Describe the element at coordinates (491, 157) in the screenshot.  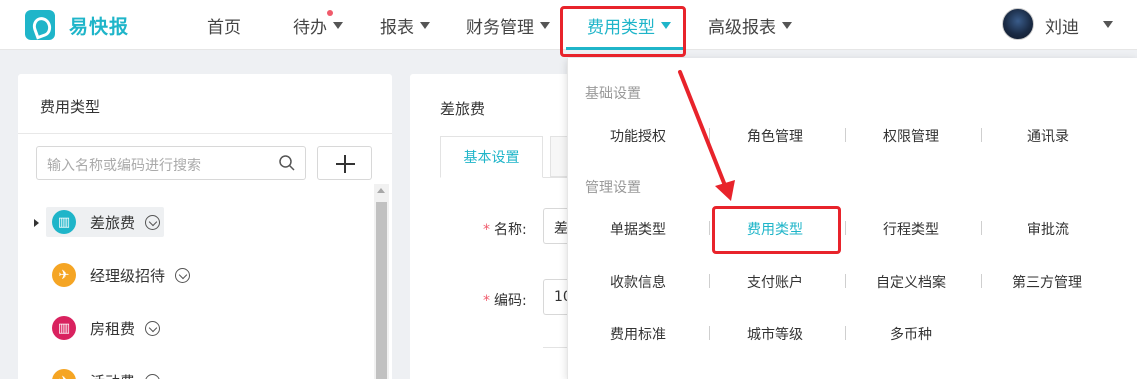
I see `tab-basic-settings: 基本设置` at that location.